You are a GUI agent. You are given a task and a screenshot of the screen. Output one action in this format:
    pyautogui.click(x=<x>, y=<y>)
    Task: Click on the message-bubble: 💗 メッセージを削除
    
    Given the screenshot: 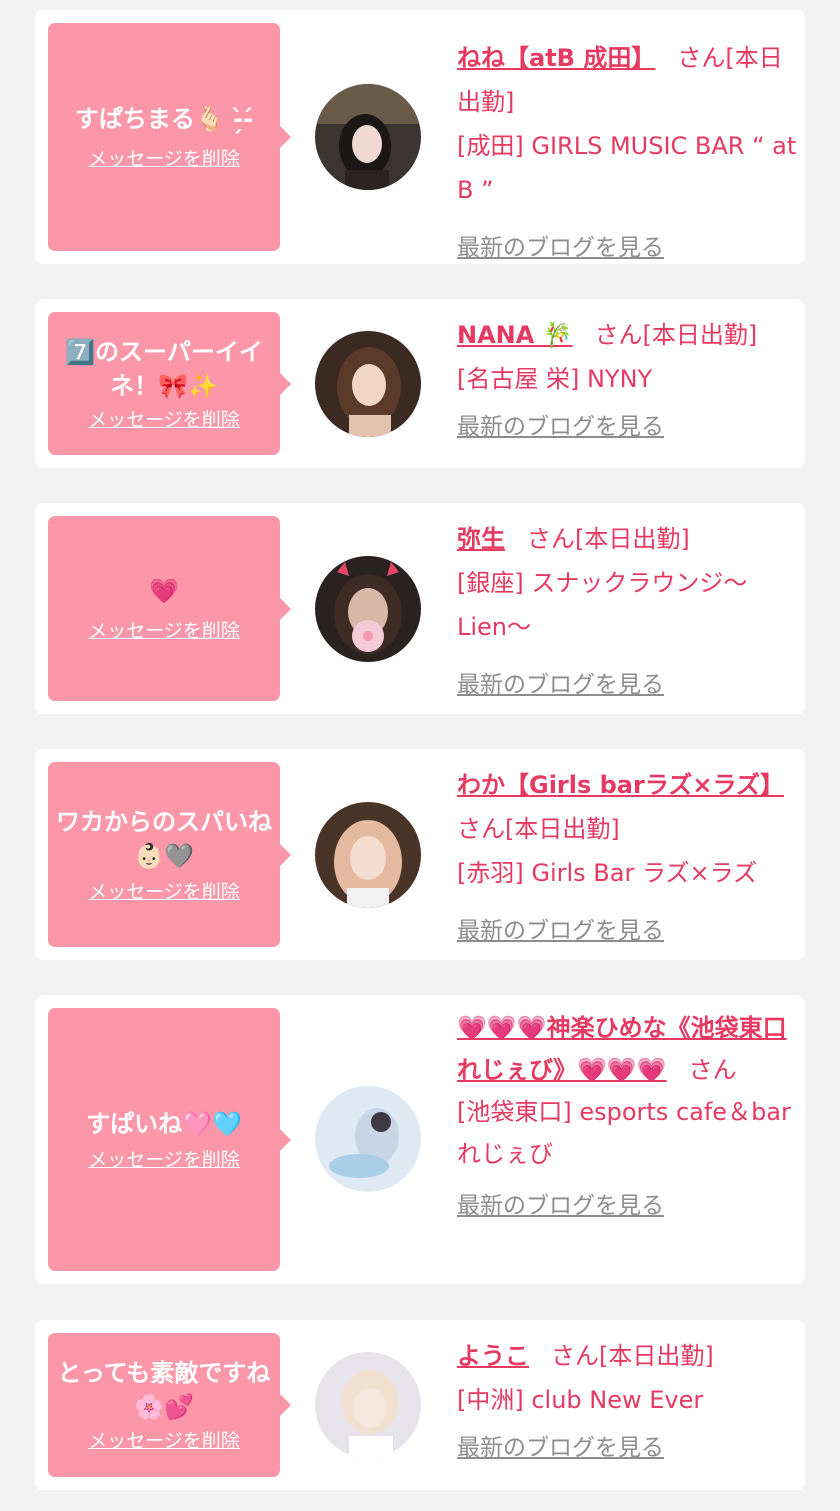 What is the action you would take?
    pyautogui.click(x=169, y=608)
    